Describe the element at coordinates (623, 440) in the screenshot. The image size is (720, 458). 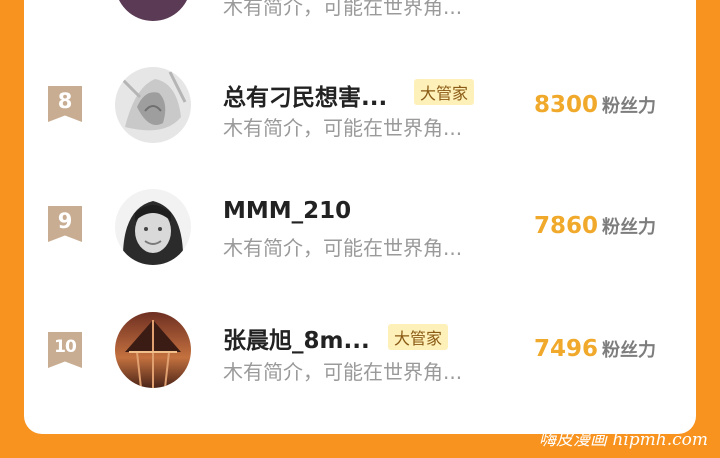
I see `watermark: 嗨皮漫画 hipmh.com` at that location.